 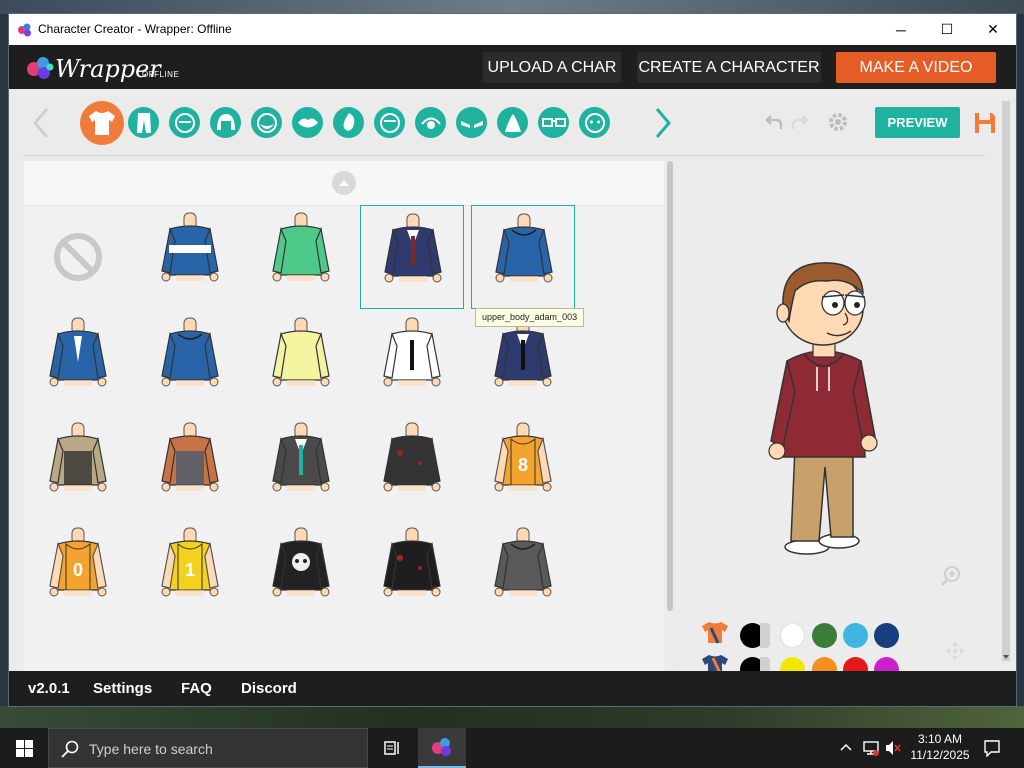 I want to click on character-preview, so click(x=823, y=408).